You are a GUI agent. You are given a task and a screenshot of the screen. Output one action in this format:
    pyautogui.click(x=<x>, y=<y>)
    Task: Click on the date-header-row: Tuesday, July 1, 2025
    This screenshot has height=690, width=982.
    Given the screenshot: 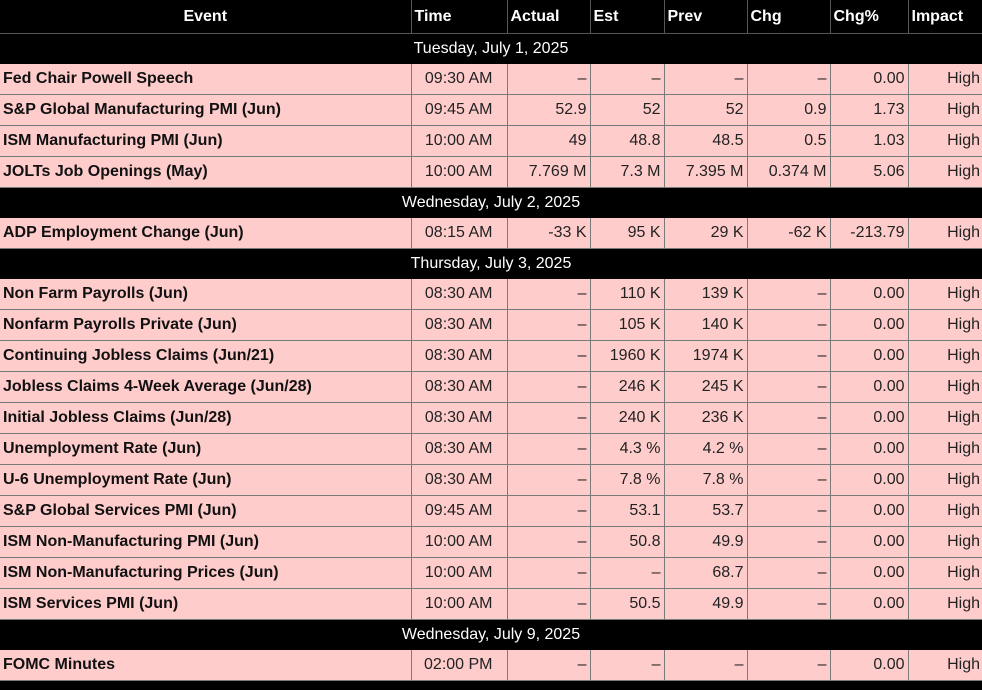 What is the action you would take?
    pyautogui.click(x=491, y=48)
    